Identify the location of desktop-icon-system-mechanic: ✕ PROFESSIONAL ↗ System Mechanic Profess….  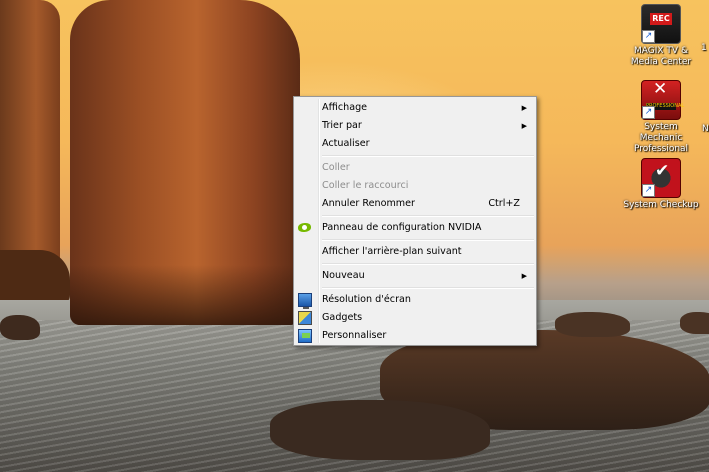
(661, 117).